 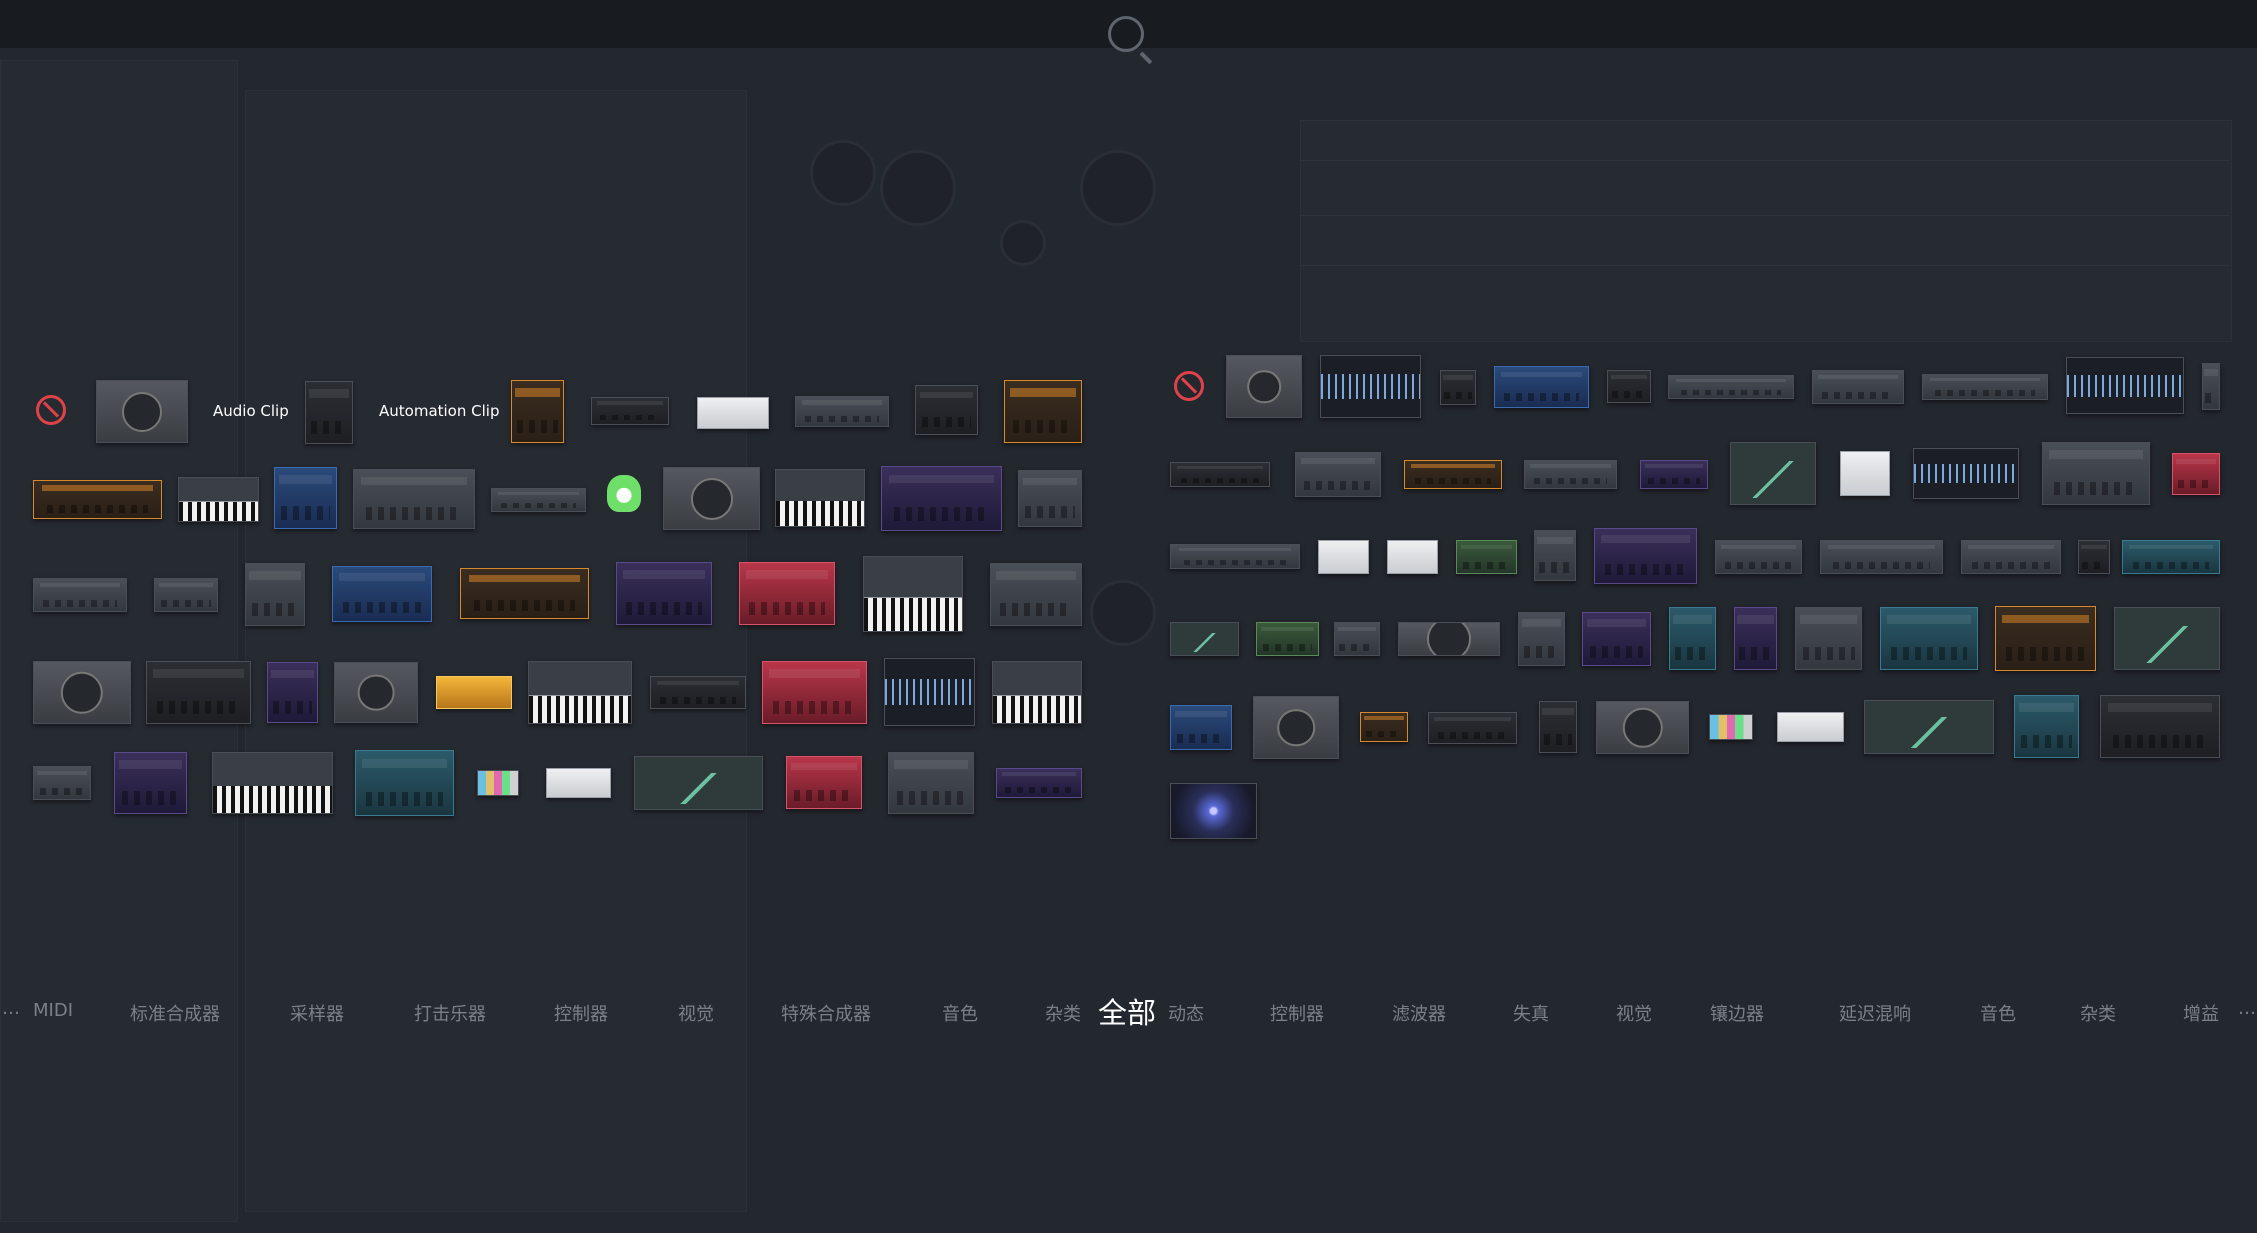 I want to click on automation-clip-label: Automation Clip, so click(x=439, y=411).